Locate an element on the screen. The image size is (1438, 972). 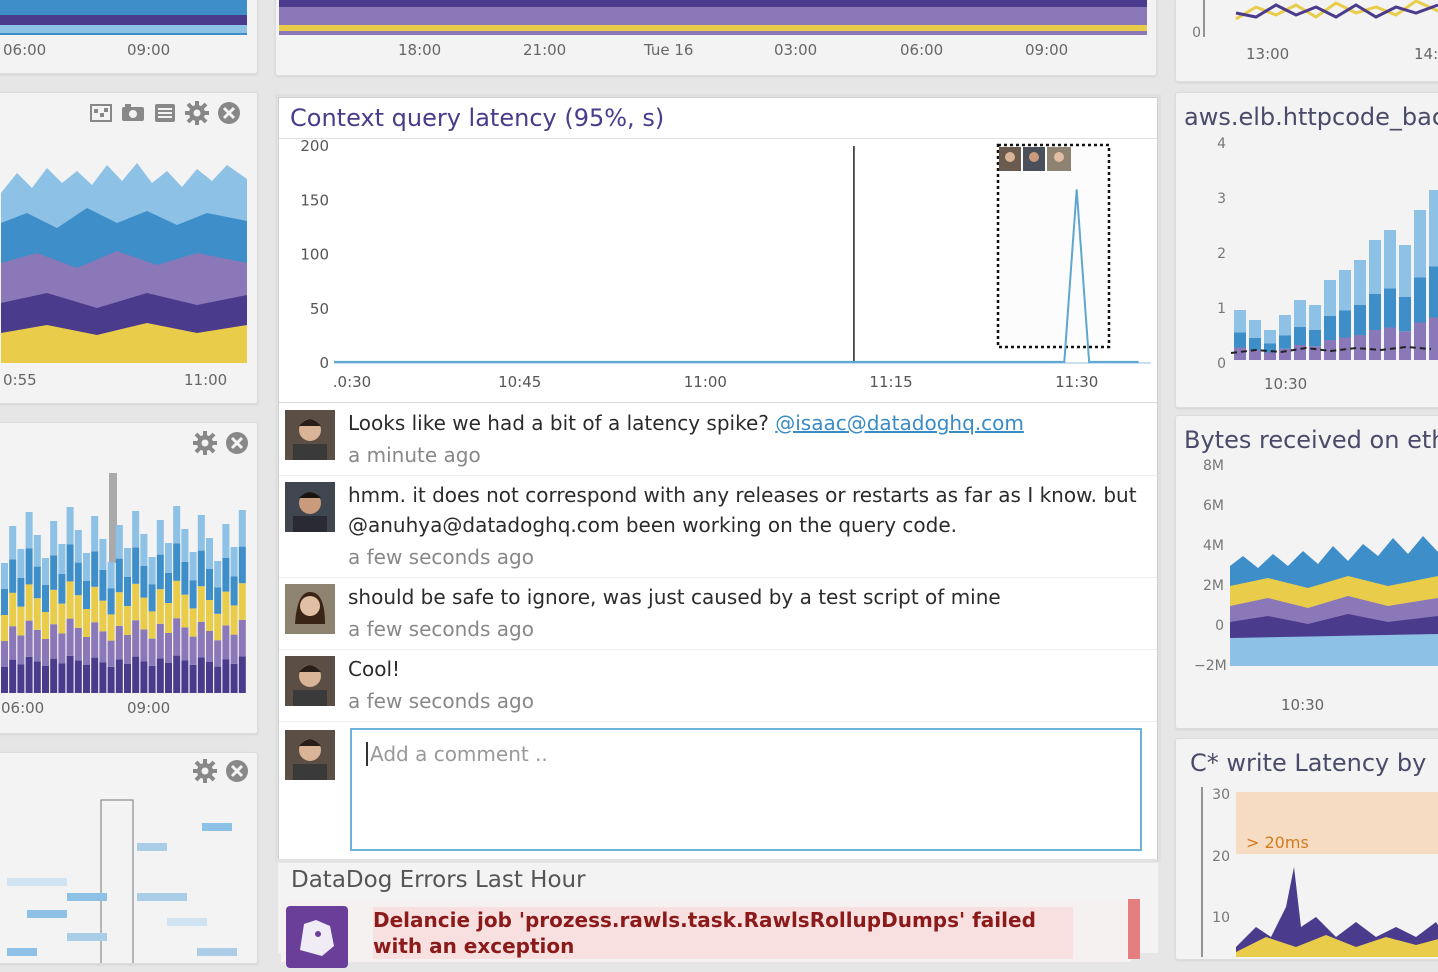
list-icon is located at coordinates (165, 113).